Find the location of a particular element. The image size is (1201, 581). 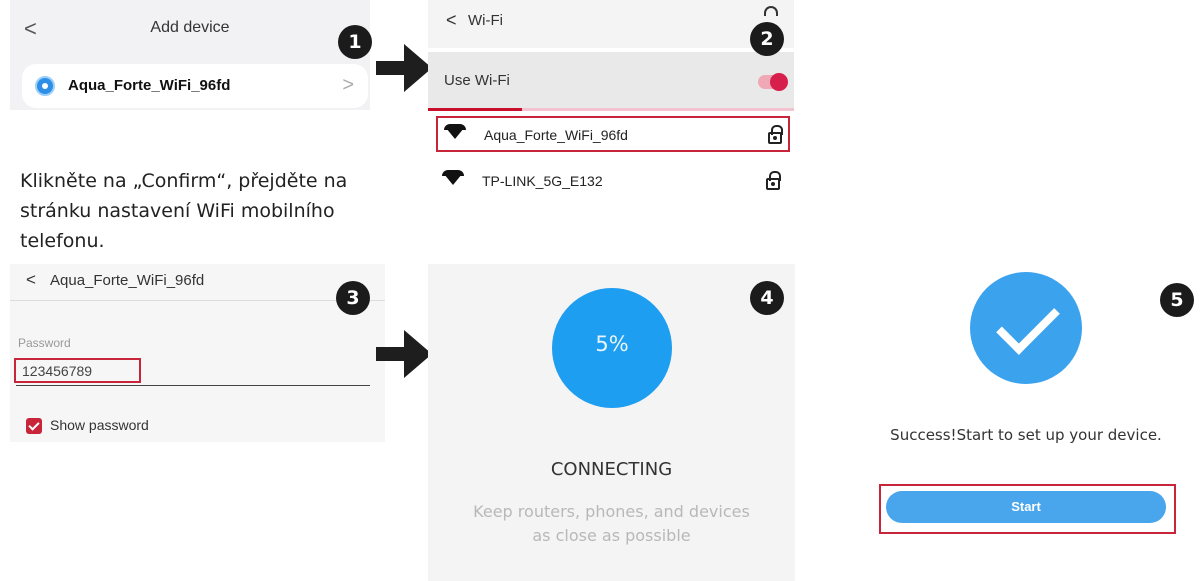

header: < Add device is located at coordinates (190, 28).